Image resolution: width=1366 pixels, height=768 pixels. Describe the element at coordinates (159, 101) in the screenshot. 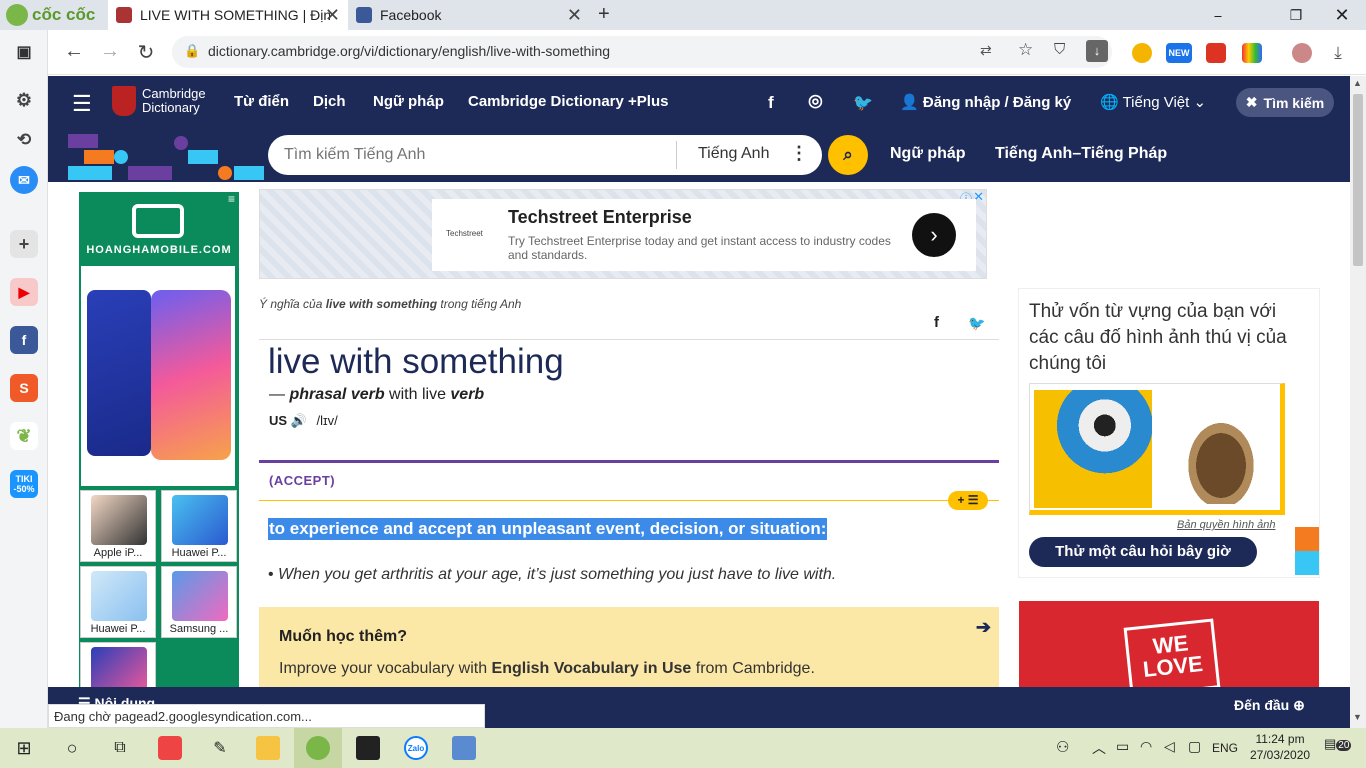

I see `cambridge-logo: Cambridge Dictionary` at that location.